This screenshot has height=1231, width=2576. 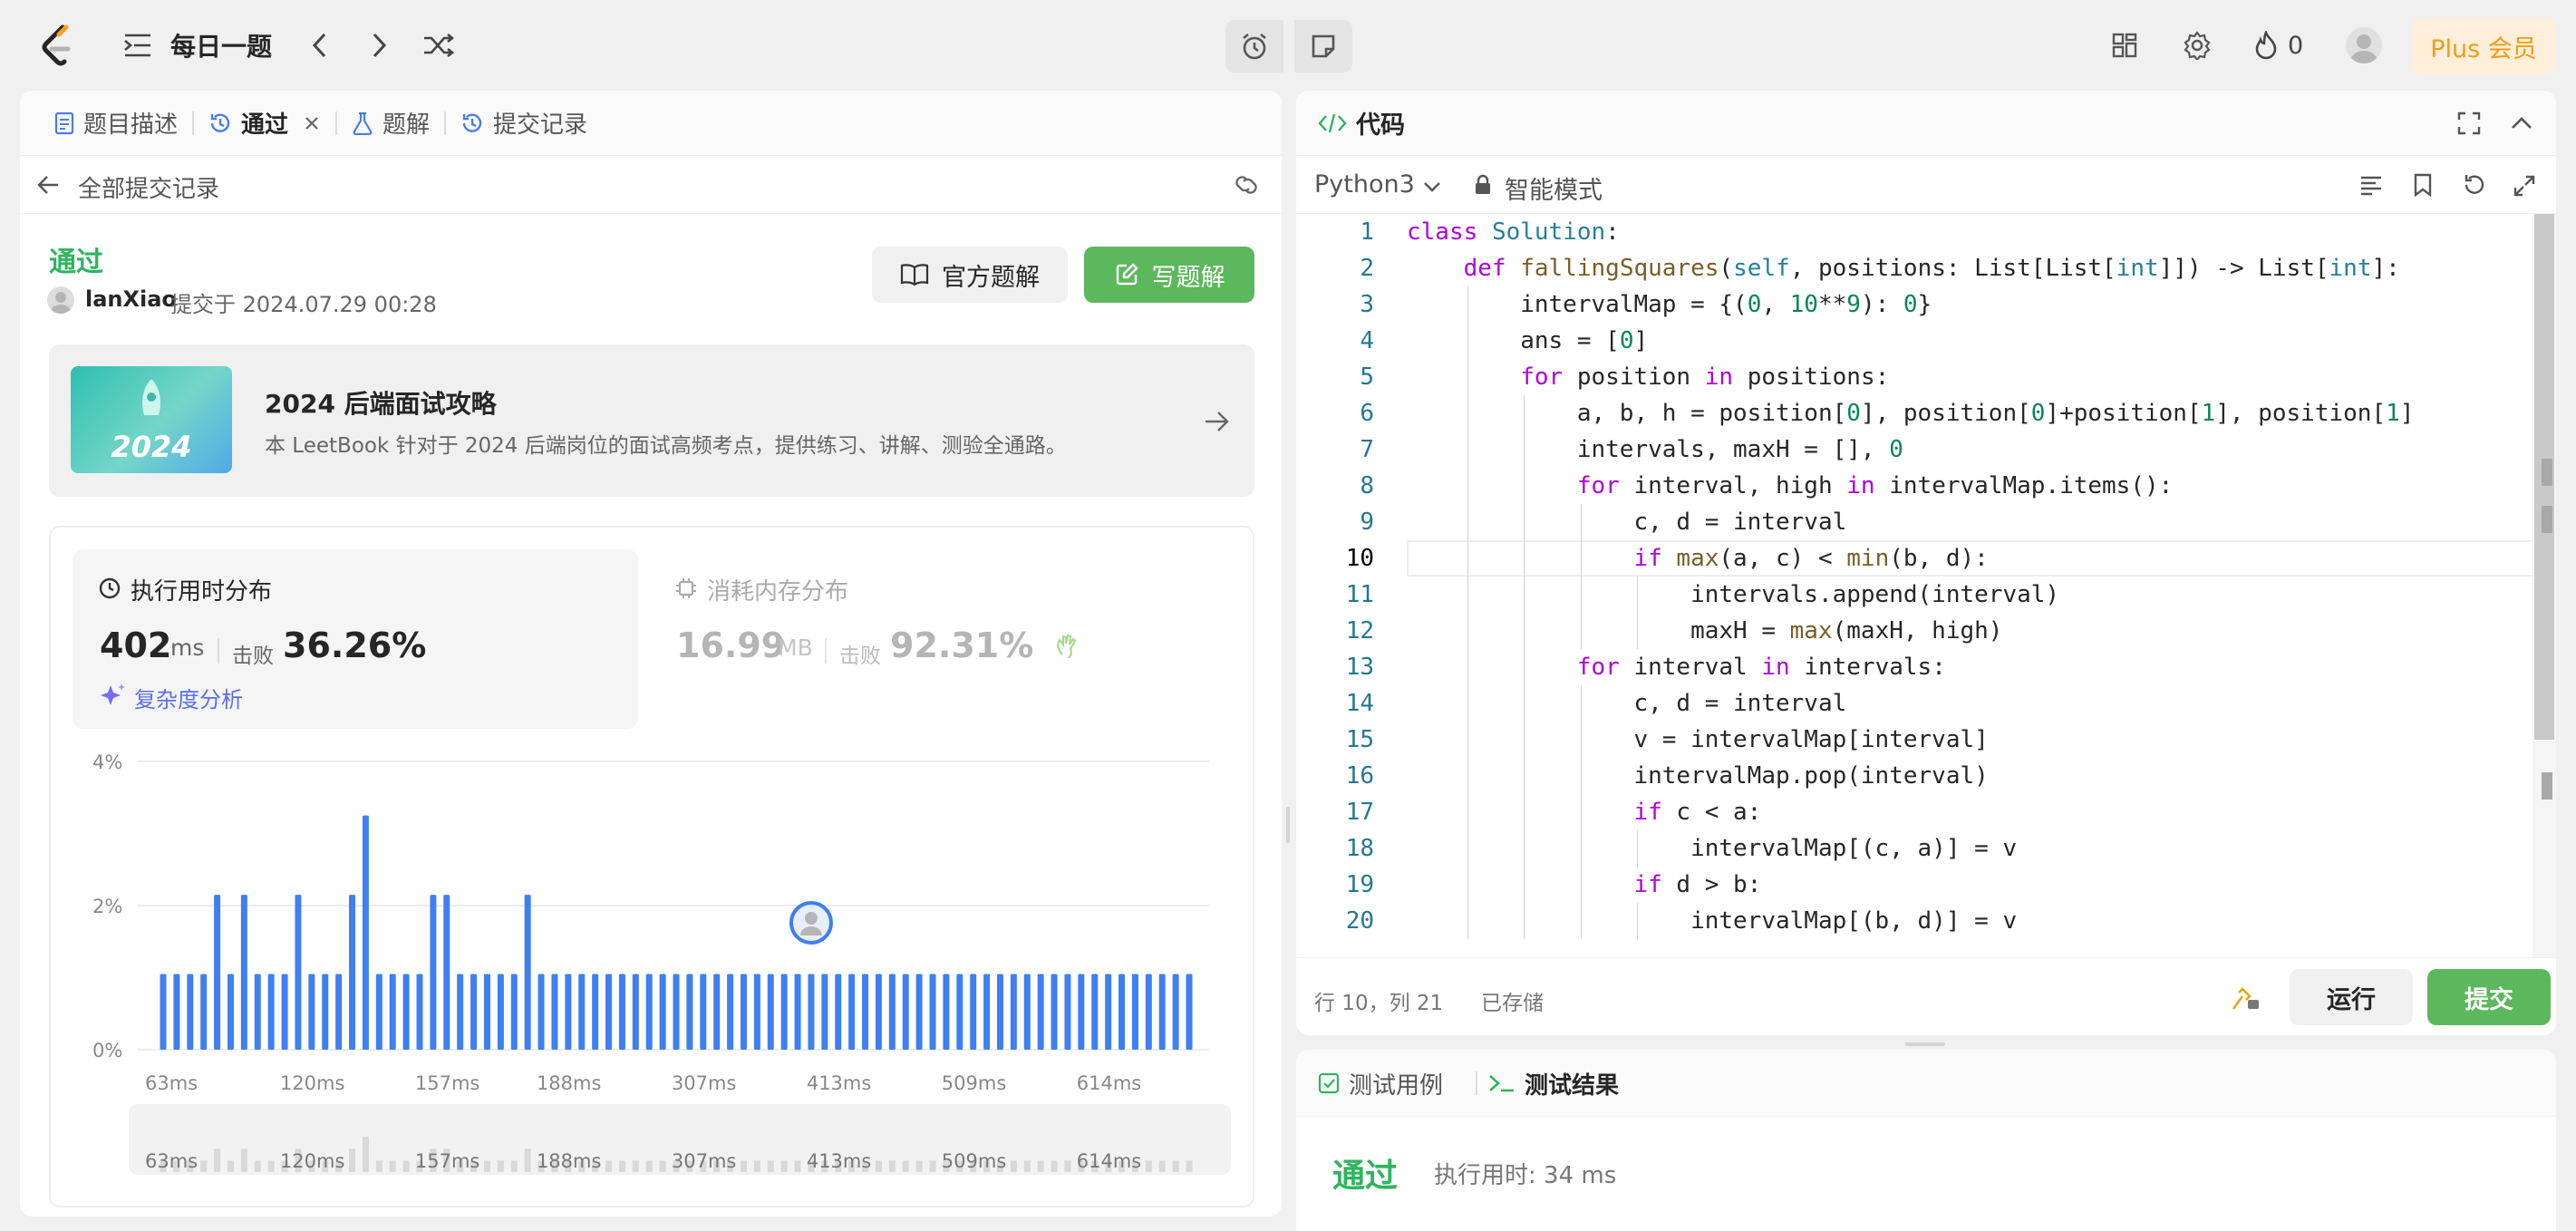 What do you see at coordinates (2469, 123) in the screenshot?
I see `fullscreen-icon` at bounding box center [2469, 123].